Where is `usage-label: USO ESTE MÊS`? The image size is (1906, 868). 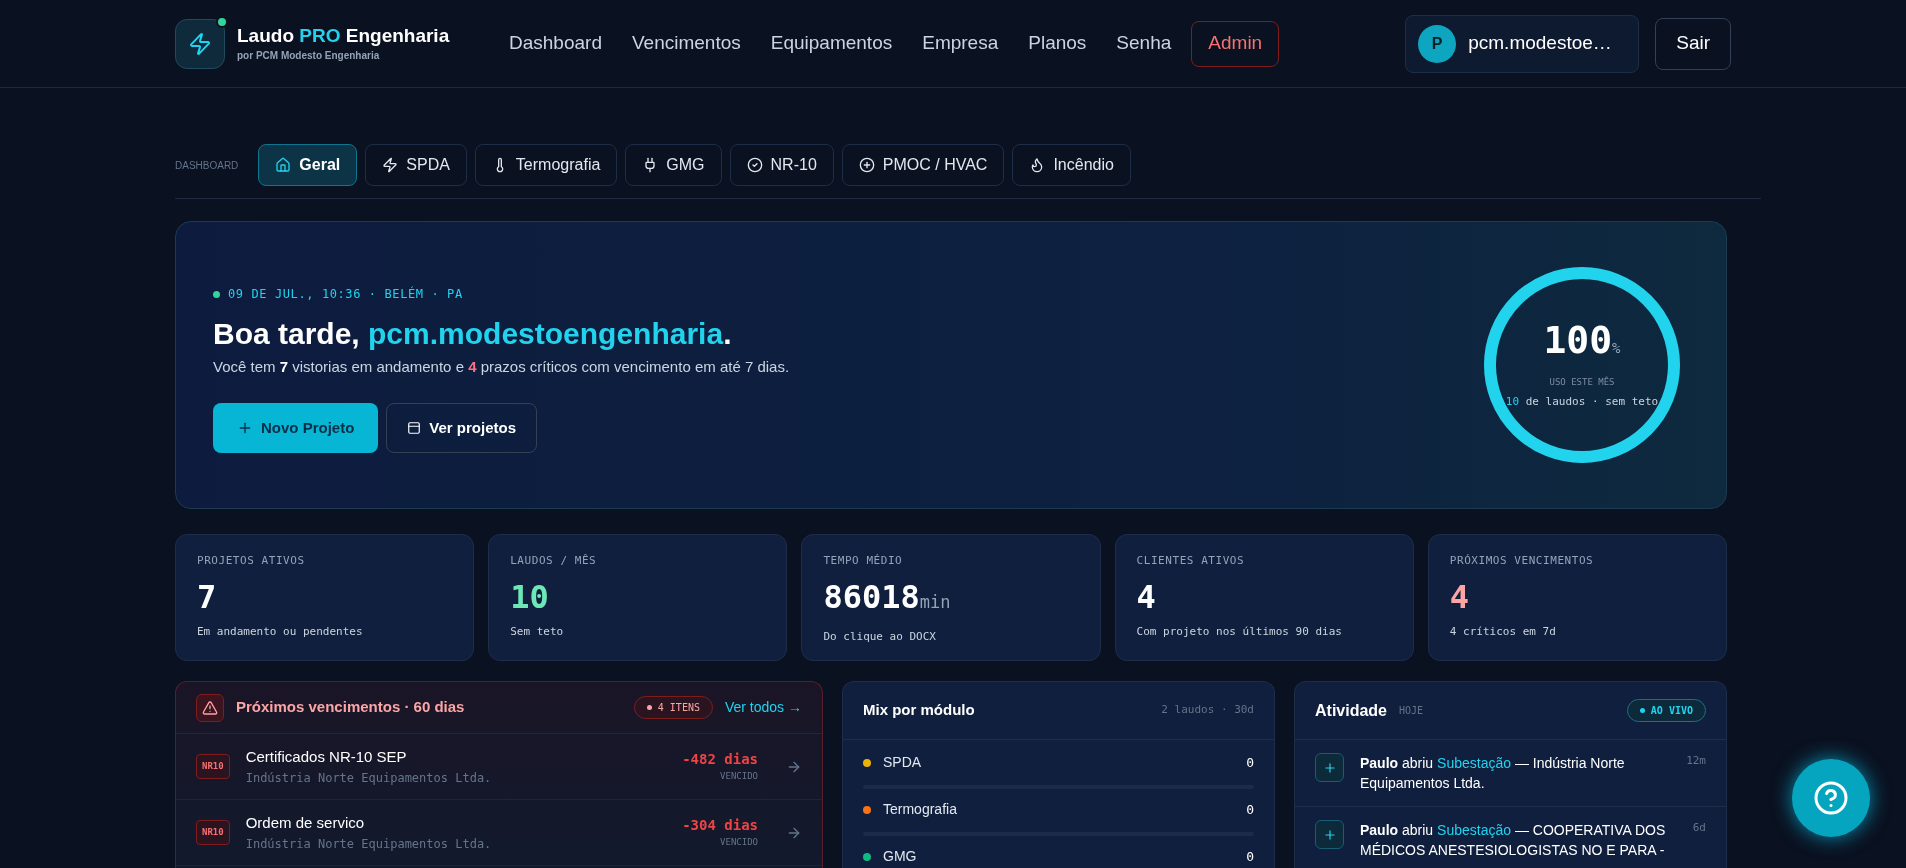
usage-label: USO ESTE MÊS is located at coordinates (1582, 382).